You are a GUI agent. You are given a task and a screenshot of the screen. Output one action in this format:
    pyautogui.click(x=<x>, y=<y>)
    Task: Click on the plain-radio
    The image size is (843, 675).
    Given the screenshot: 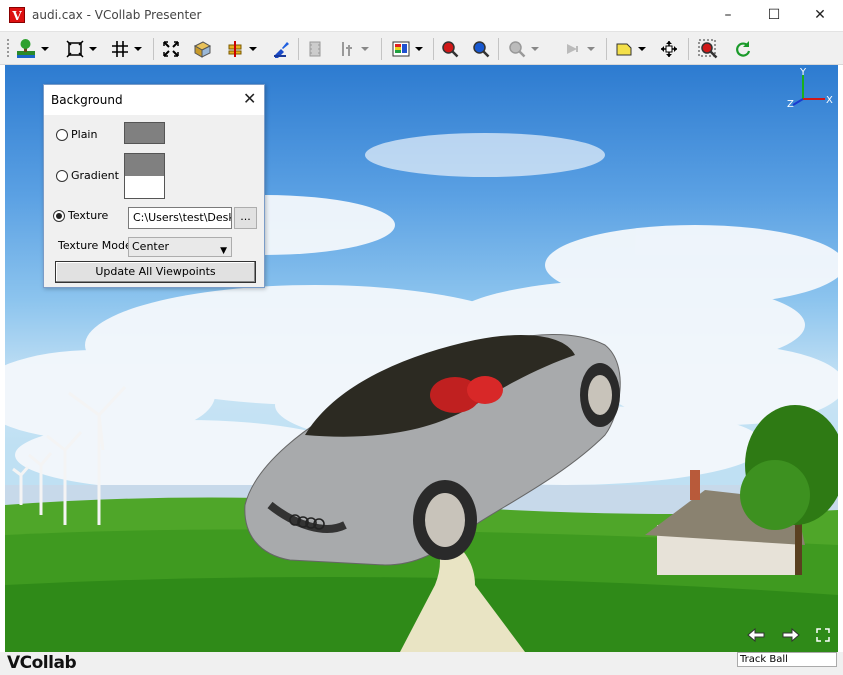 What is the action you would take?
    pyautogui.click(x=62, y=135)
    